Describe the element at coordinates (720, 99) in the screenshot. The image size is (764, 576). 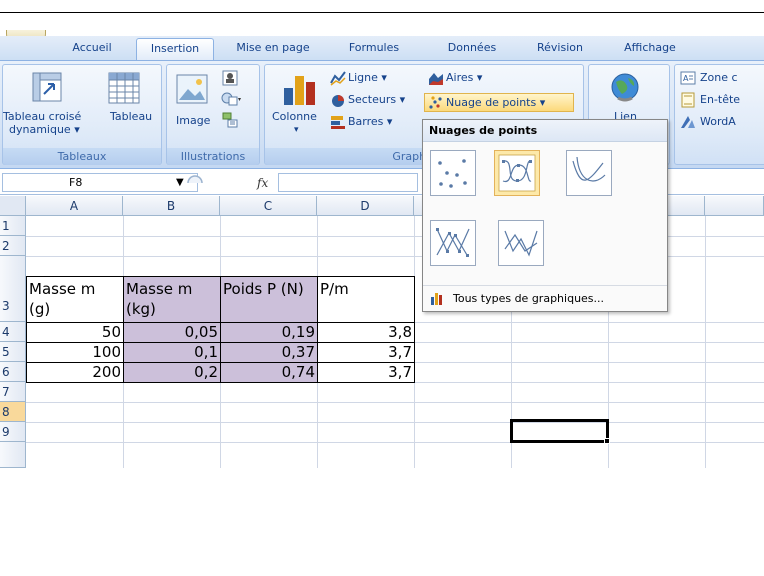
I see `header-footer-button-label: En-tête` at that location.